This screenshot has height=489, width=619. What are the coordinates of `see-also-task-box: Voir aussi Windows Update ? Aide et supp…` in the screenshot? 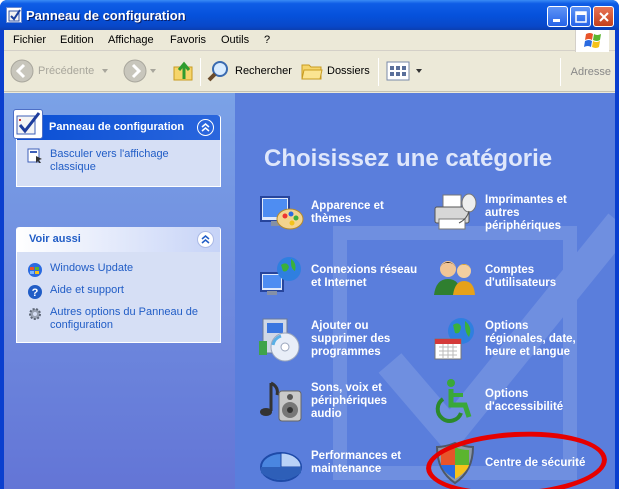 It's located at (118, 285).